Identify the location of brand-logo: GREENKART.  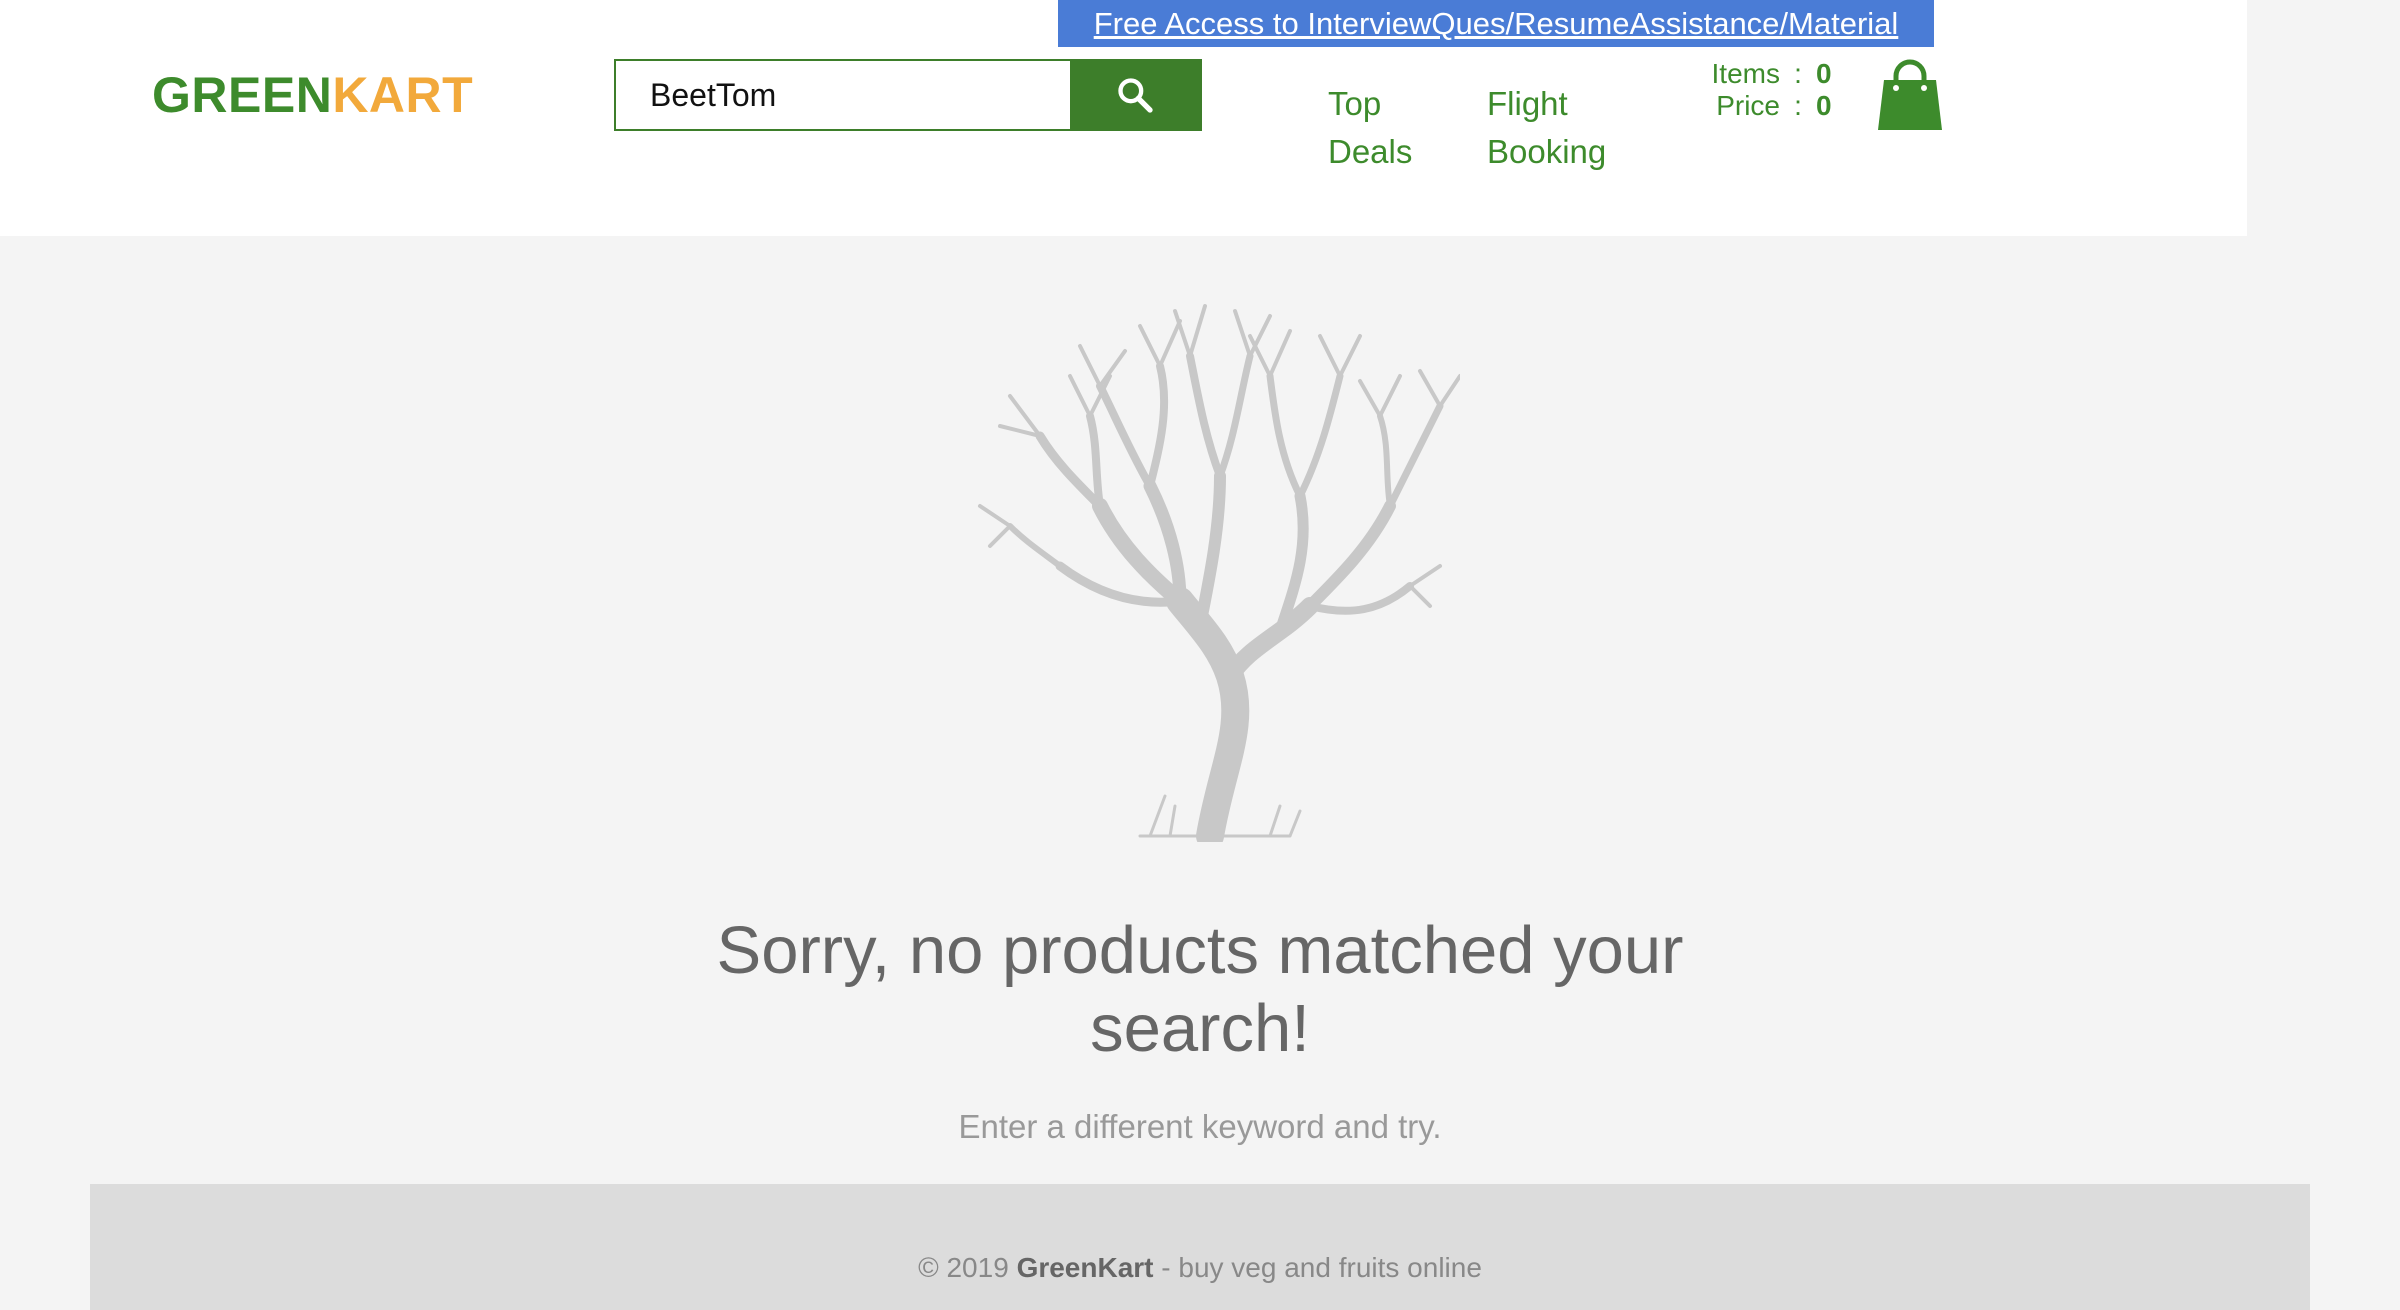
(312, 95).